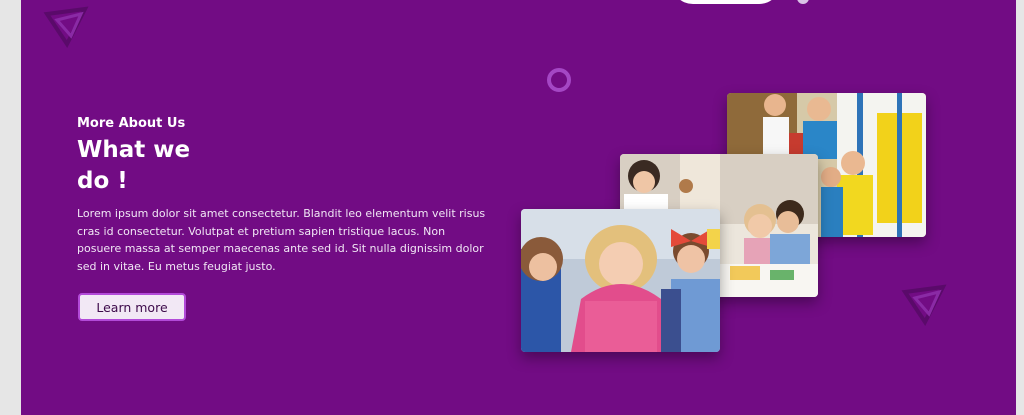  I want to click on section-eyebrow: More About Us, so click(131, 123).